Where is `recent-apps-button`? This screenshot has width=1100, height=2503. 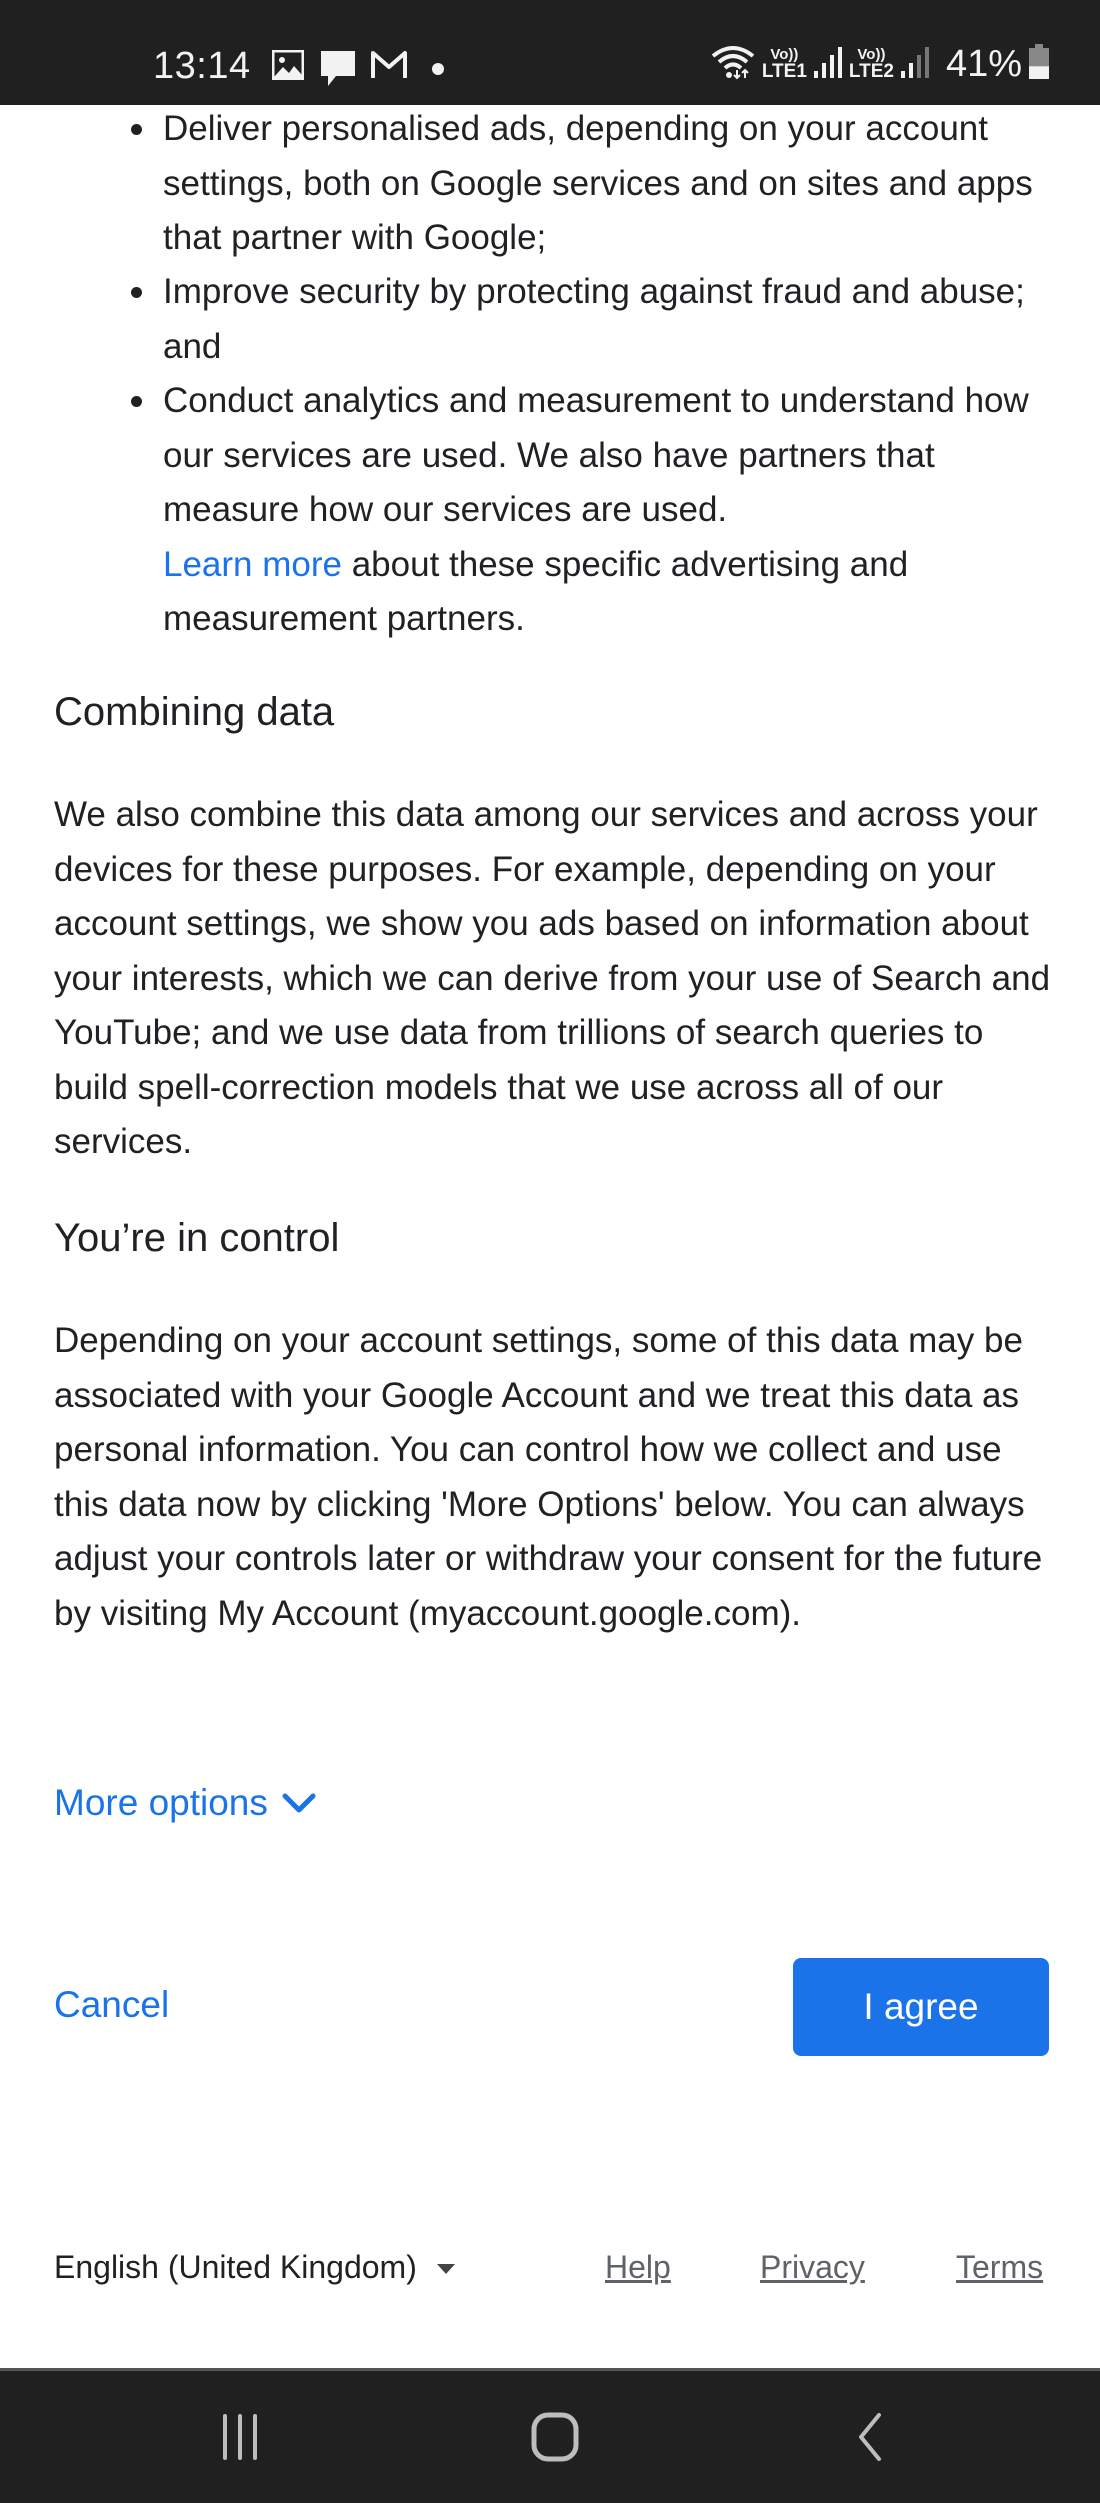 recent-apps-button is located at coordinates (240, 2437).